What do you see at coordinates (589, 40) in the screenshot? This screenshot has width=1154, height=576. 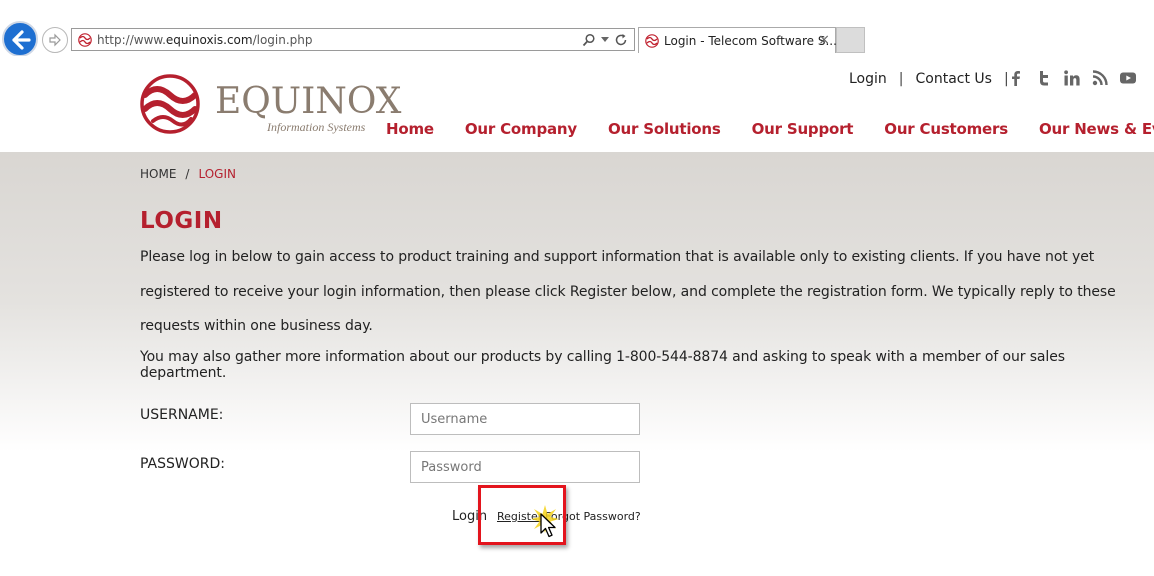 I see `search-icon` at bounding box center [589, 40].